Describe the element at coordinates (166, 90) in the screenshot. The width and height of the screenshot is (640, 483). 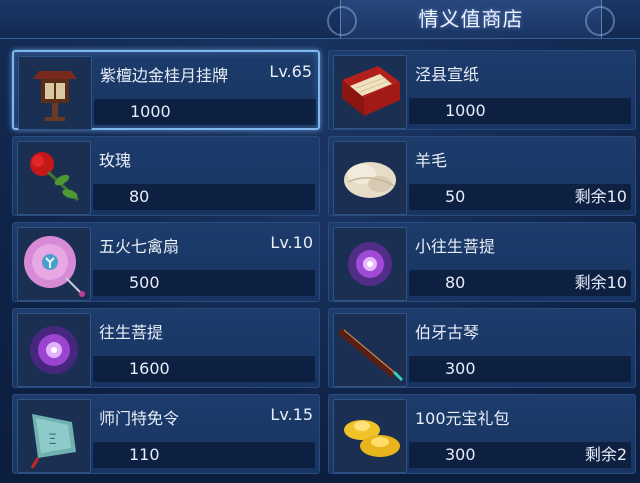
I see `shop-item: 紫檀边金桂月挂牌 Lv.65 1000` at that location.